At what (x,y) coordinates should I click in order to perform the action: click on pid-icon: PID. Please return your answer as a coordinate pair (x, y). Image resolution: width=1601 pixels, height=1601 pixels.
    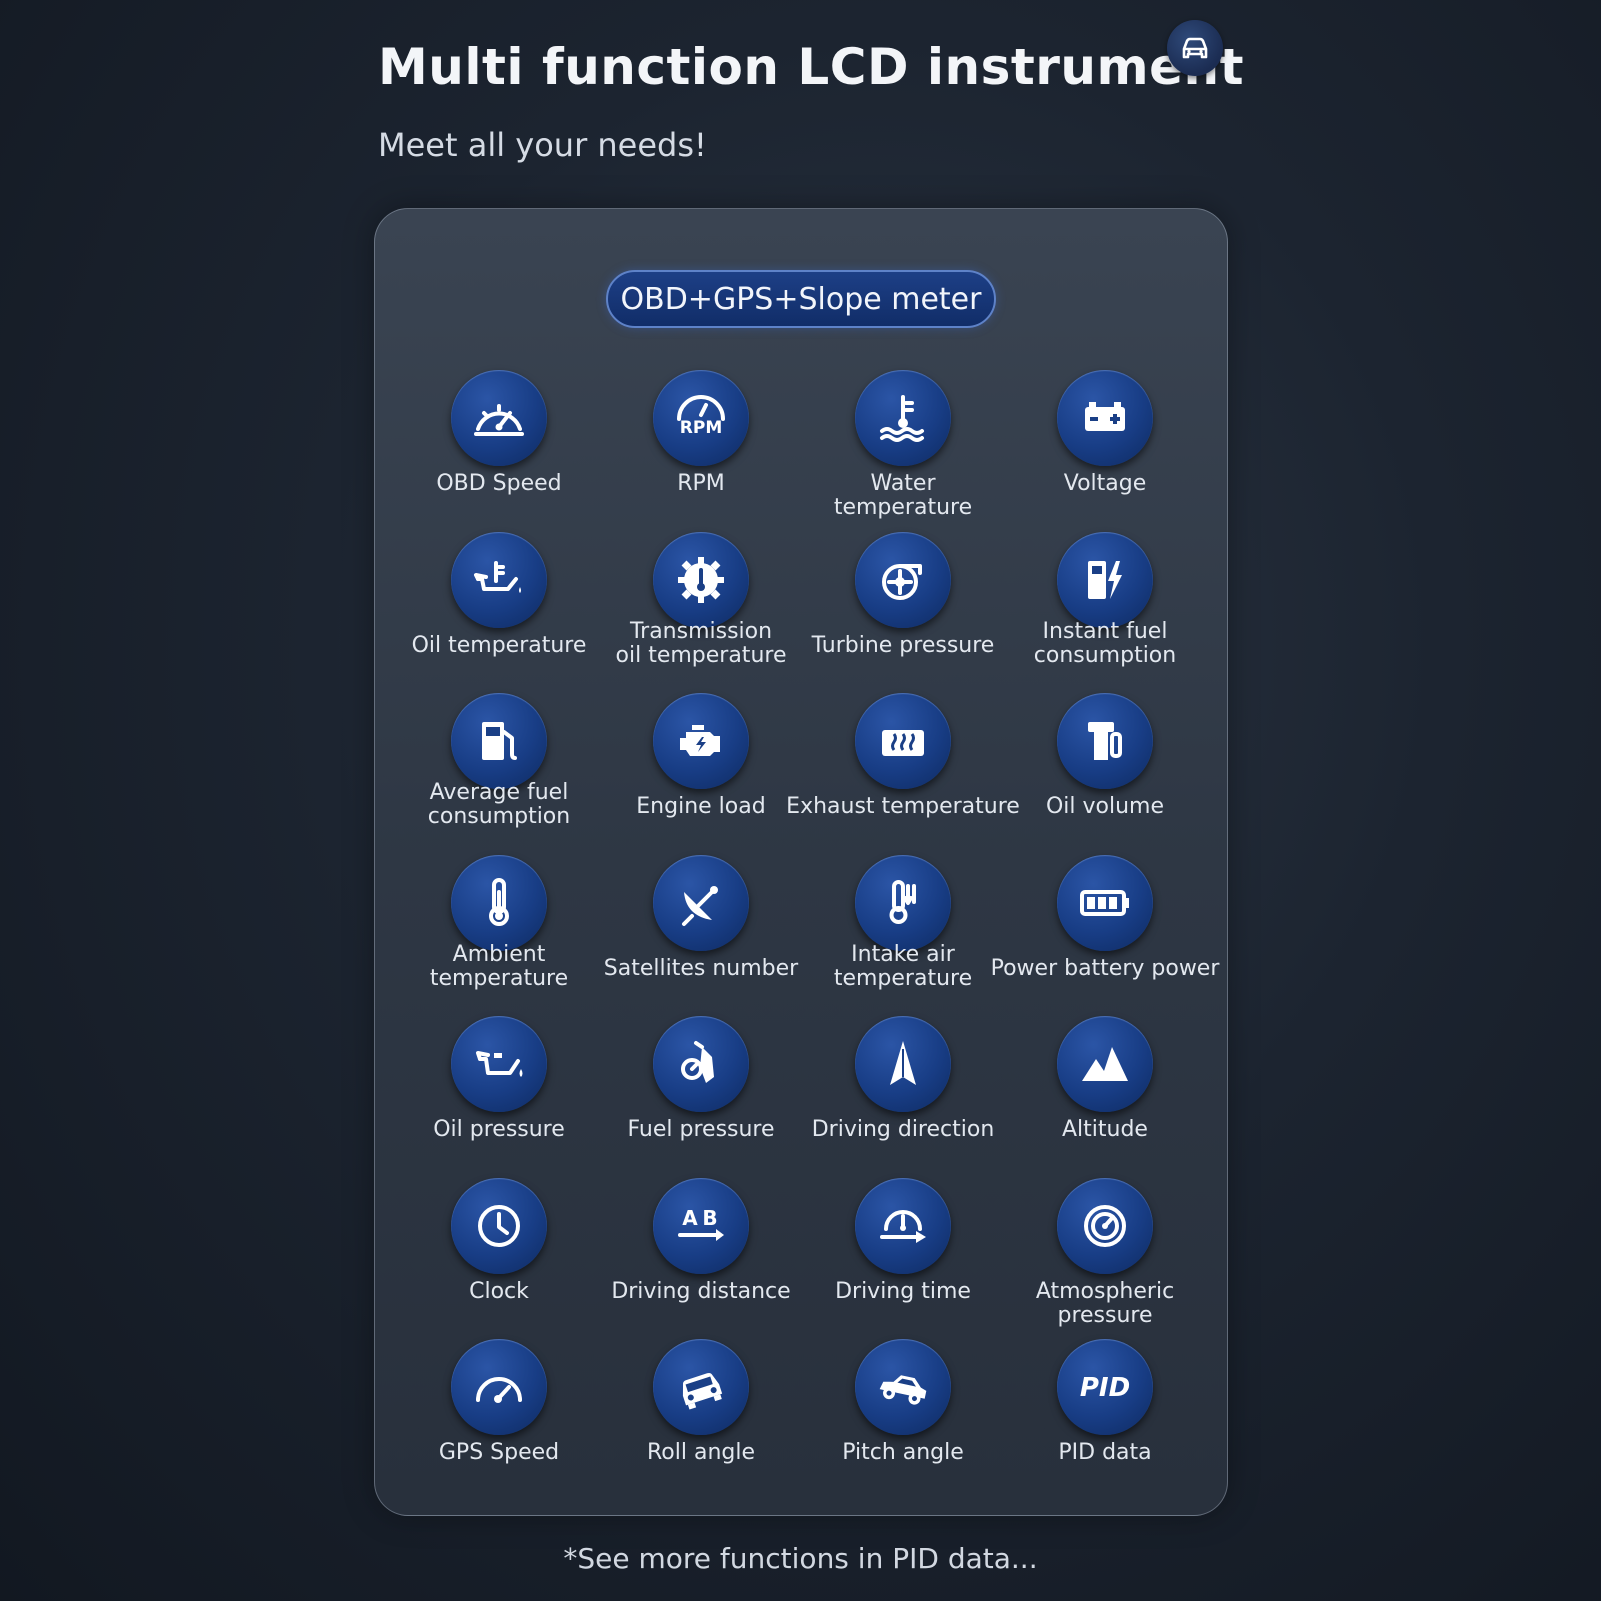
    Looking at the image, I should click on (1105, 1387).